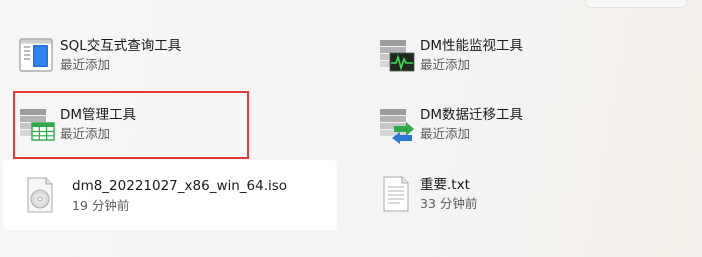 Image resolution: width=702 pixels, height=257 pixels. Describe the element at coordinates (396, 194) in the screenshot. I see `text-file-icon` at that location.